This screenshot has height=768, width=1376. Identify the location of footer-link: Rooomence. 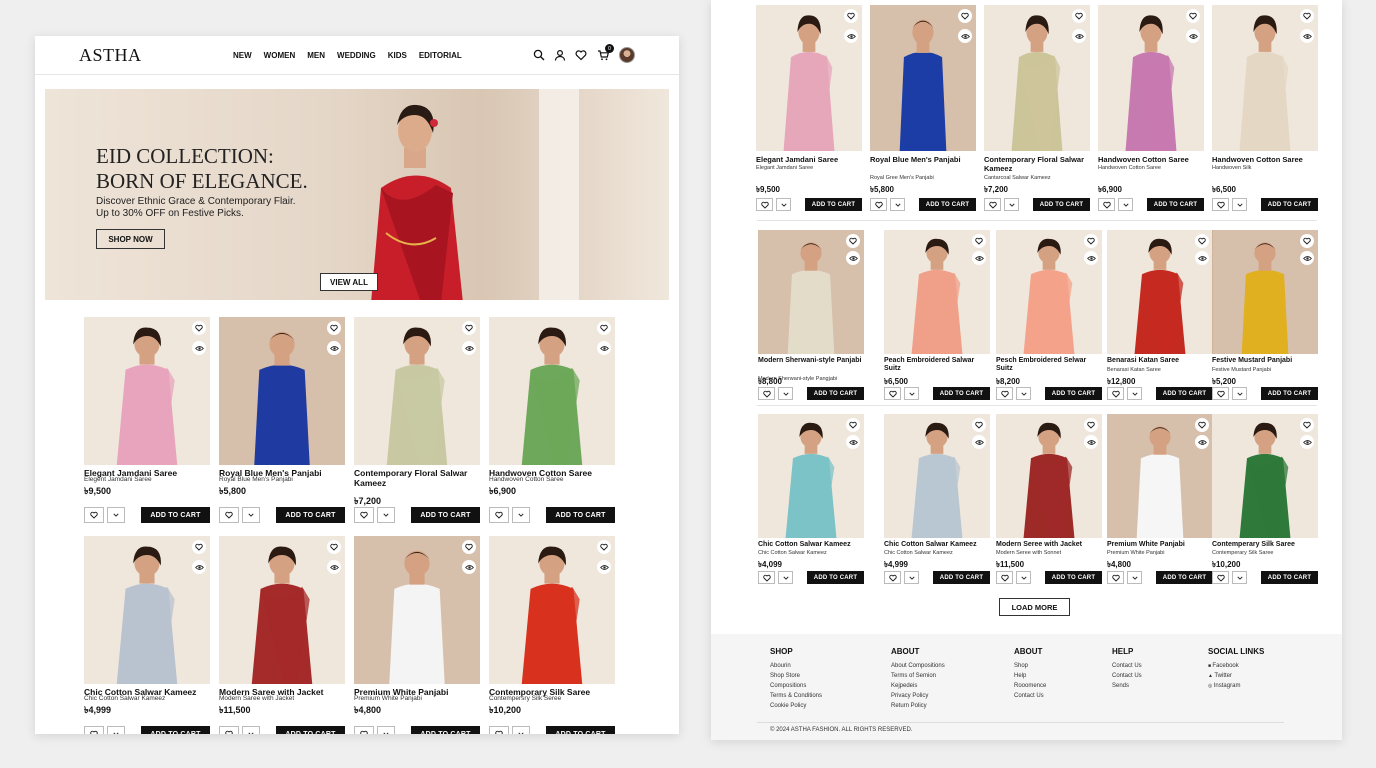
(1030, 686).